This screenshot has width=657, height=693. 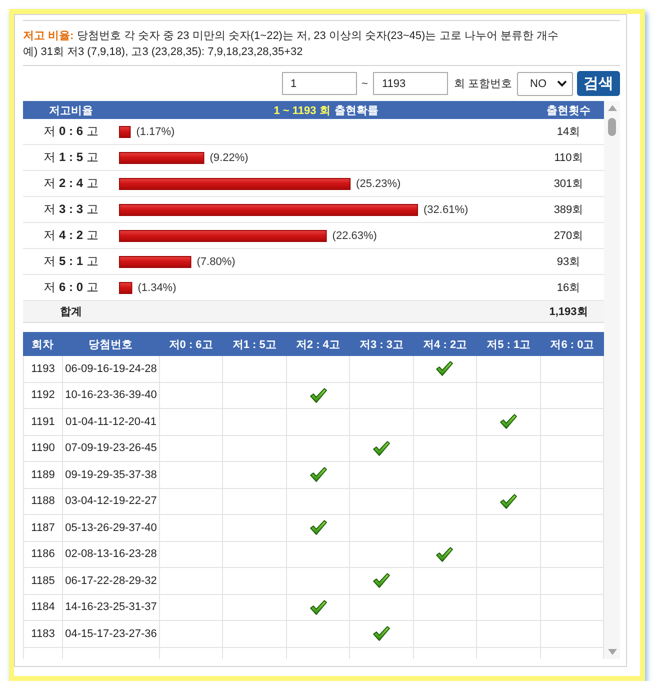 What do you see at coordinates (43, 554) in the screenshot?
I see `round-cell: 1186` at bounding box center [43, 554].